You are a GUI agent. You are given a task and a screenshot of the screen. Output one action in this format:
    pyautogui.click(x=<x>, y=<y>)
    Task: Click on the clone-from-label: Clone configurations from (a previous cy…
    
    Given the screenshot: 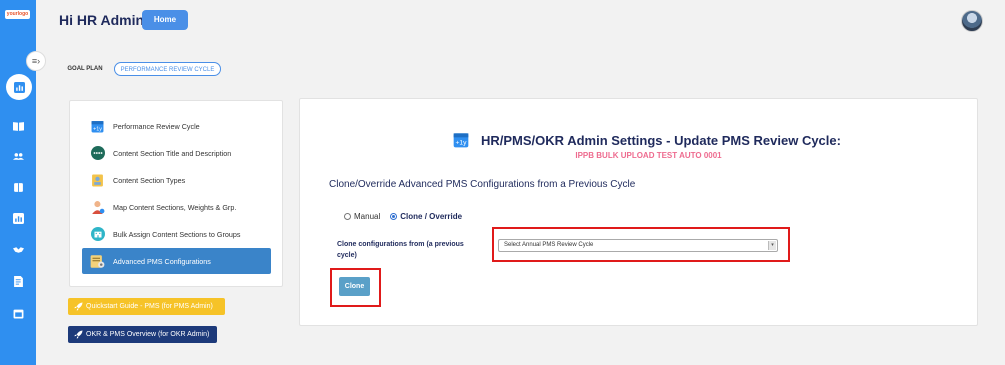 What is the action you would take?
    pyautogui.click(x=400, y=250)
    